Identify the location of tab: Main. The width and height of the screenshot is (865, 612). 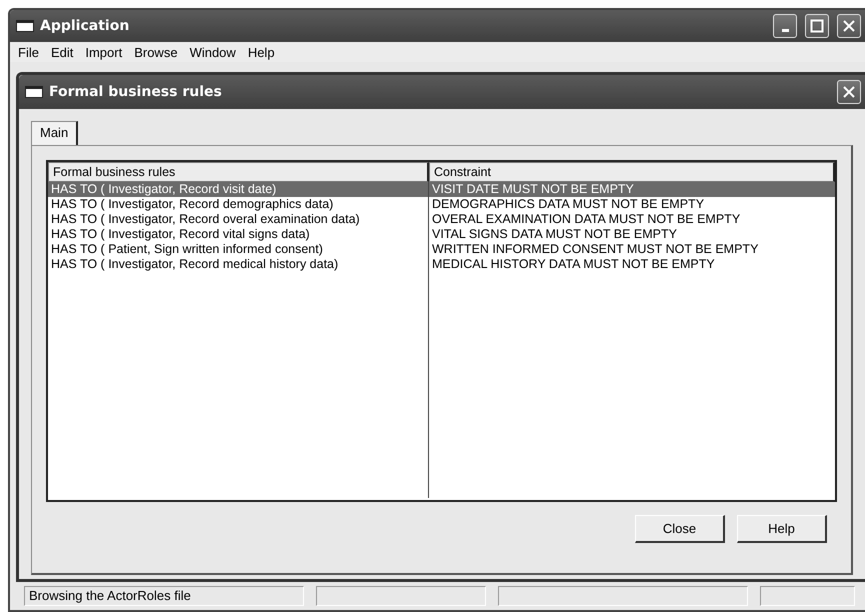
(54, 133).